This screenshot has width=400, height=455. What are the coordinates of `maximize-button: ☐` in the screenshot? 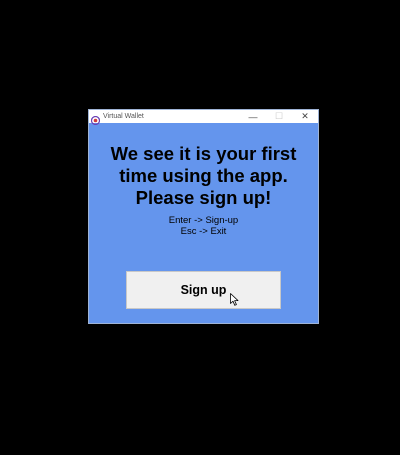 It's located at (279, 116).